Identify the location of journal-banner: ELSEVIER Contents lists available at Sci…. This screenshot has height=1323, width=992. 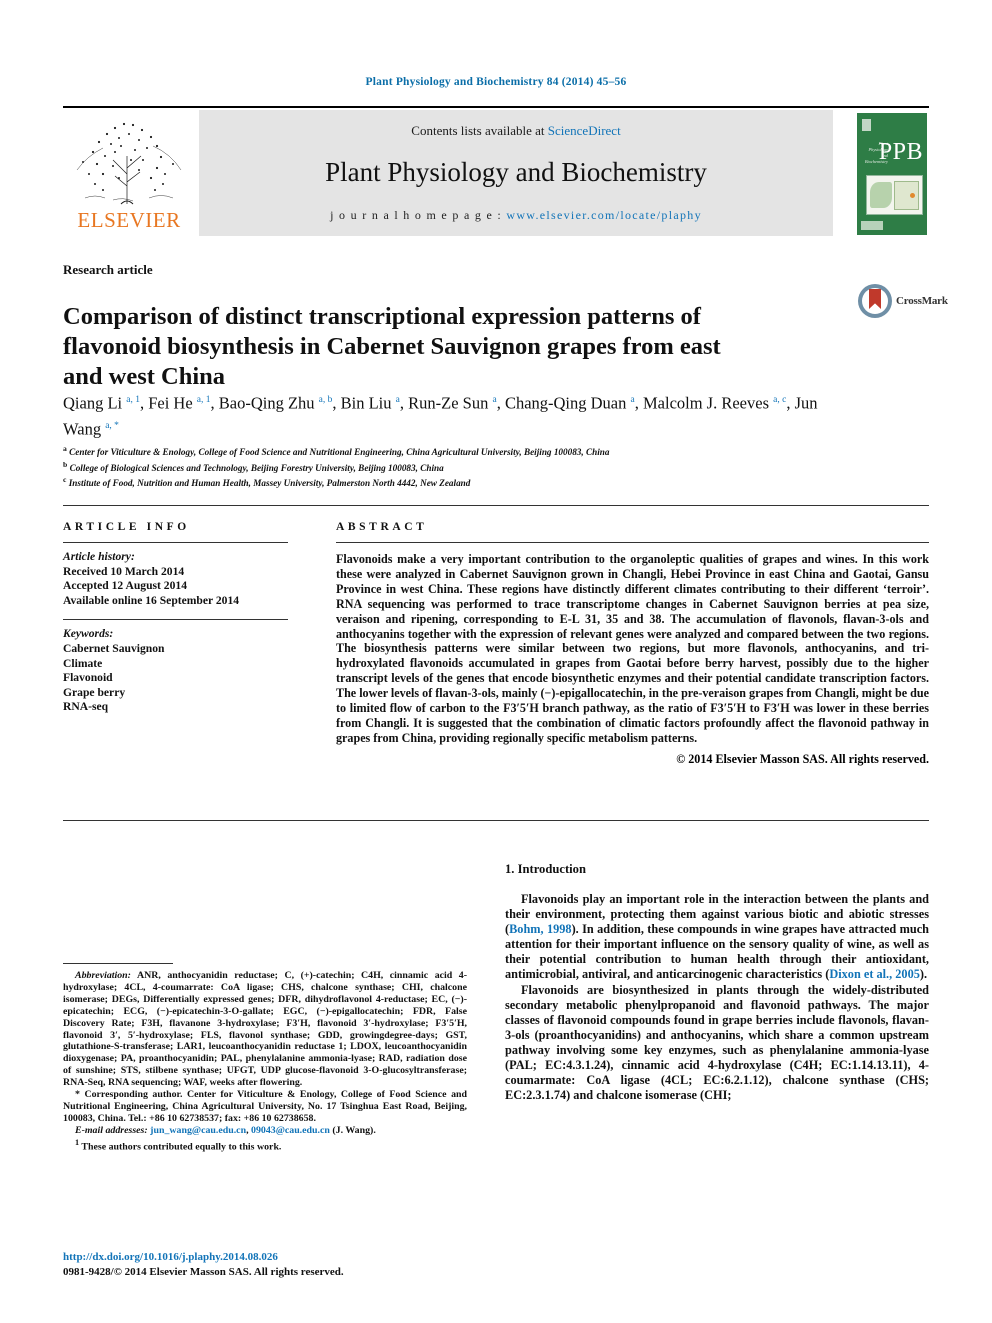
(497, 174).